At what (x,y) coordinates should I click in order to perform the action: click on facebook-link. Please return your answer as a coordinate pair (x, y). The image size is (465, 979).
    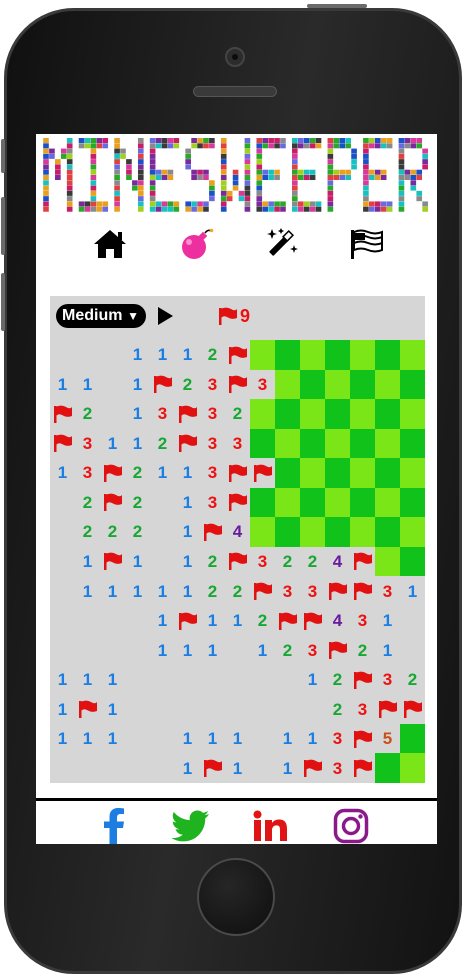
    Looking at the image, I should click on (114, 825).